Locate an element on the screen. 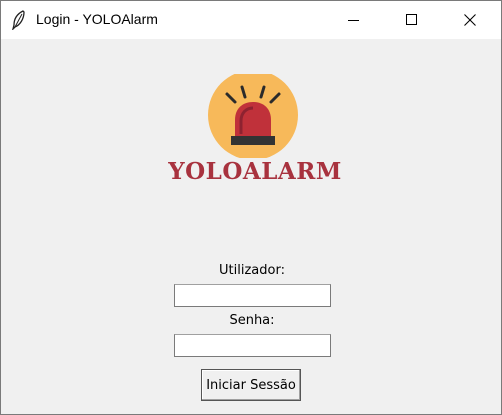 This screenshot has height=415, width=502. username-label: Utilizador: is located at coordinates (252, 270).